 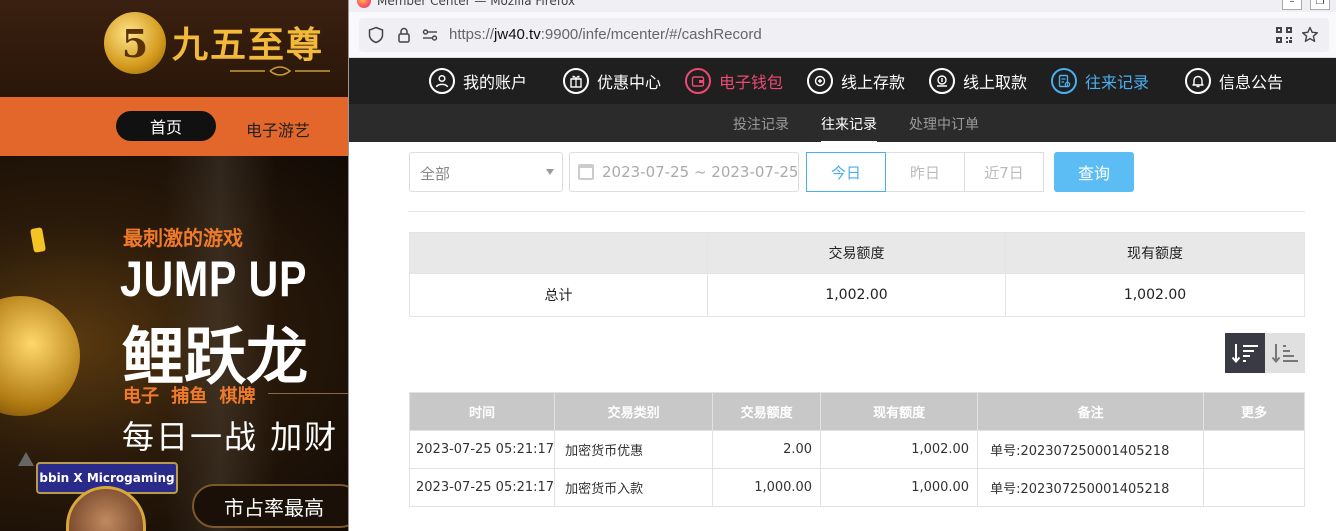 What do you see at coordinates (651, 34) in the screenshot?
I see `url-path: :9900/infe/mcenter/#/cashRecord` at bounding box center [651, 34].